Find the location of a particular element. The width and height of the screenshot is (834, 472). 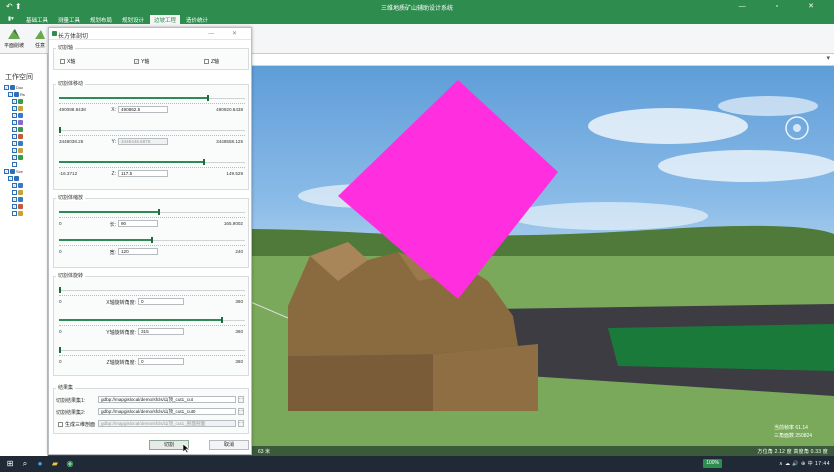

slope-cut-button: 平面削坡 is located at coordinates (14, 40).